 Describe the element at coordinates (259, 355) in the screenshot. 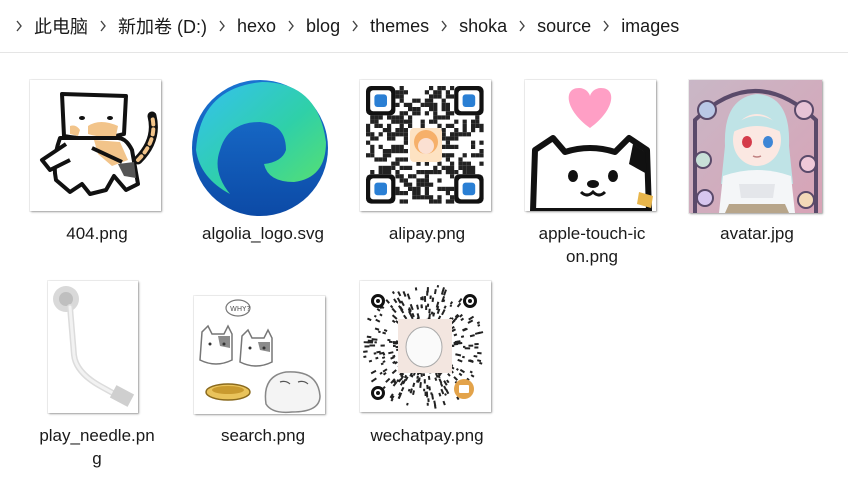

I see `cats-search-thumbnail: WHY?` at that location.